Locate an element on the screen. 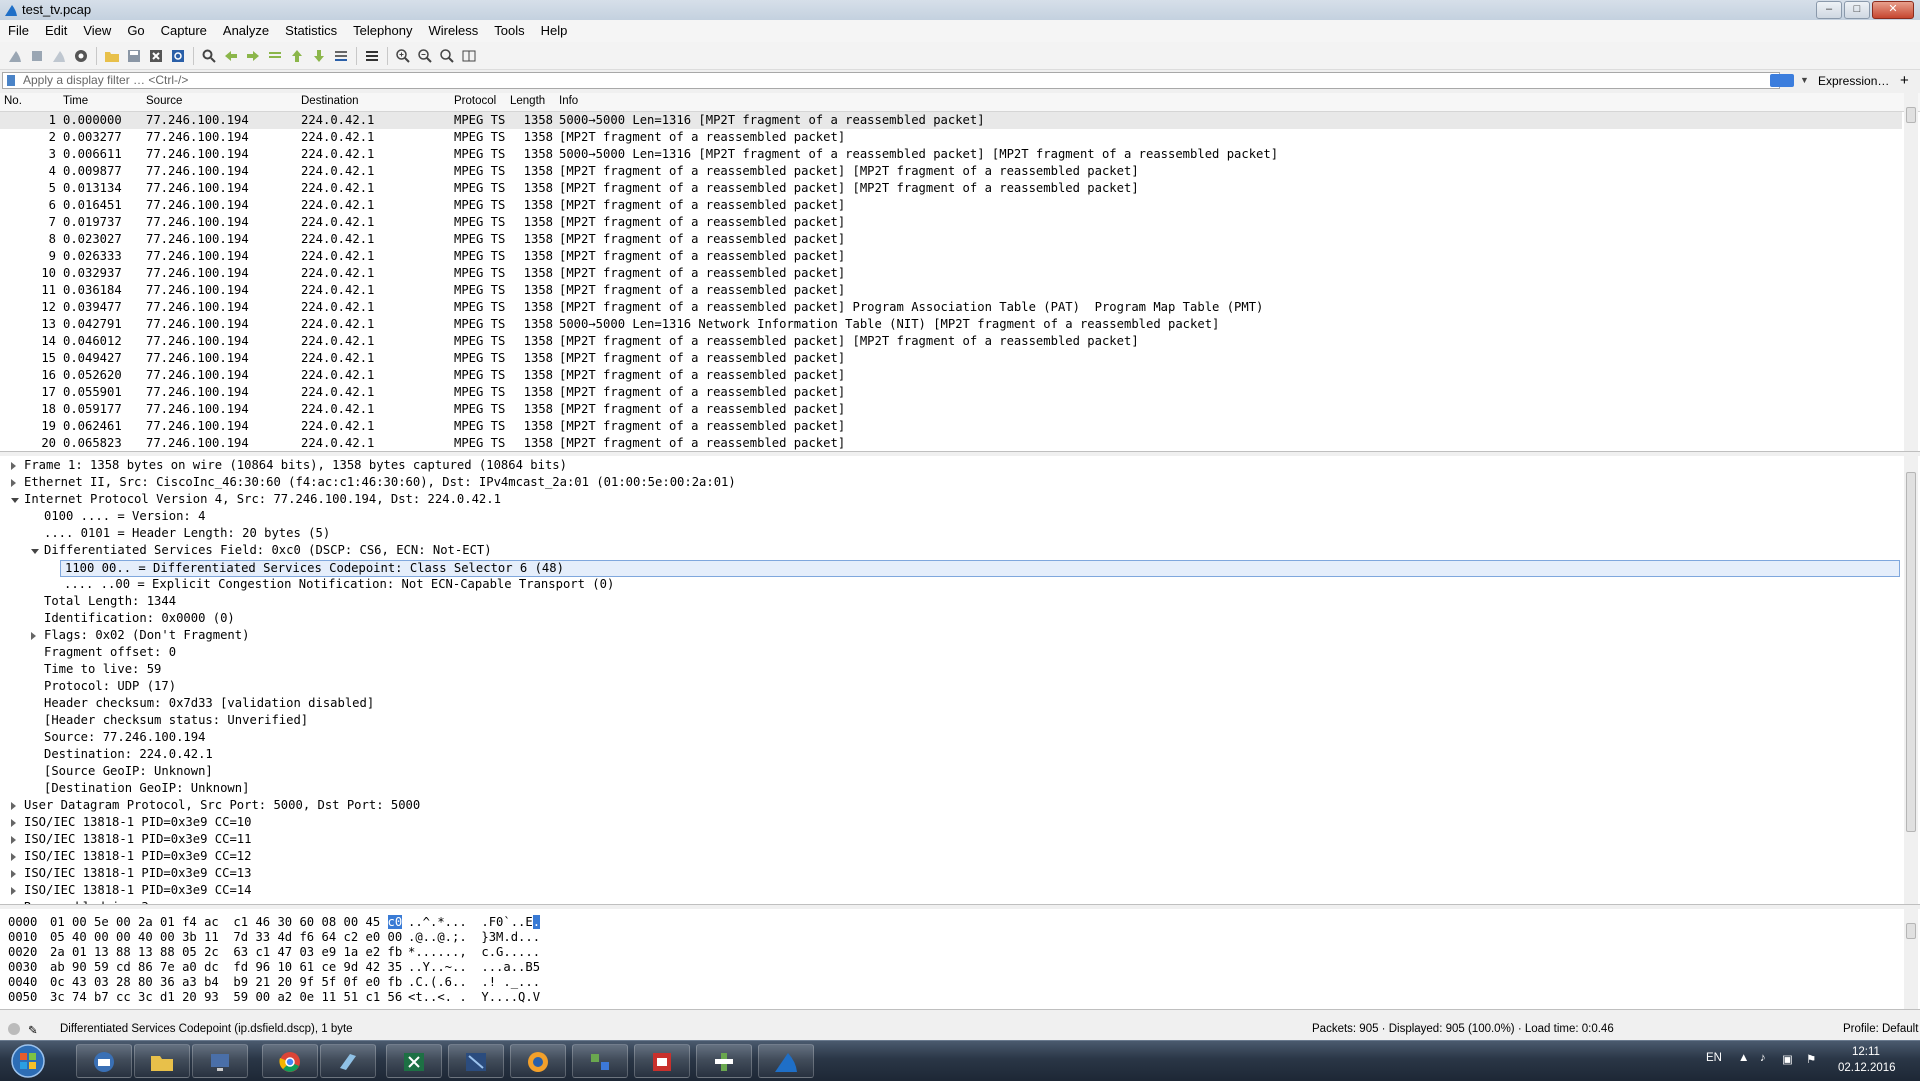  detail-row: [Destination GeoIP: Unknown] is located at coordinates (146, 789).